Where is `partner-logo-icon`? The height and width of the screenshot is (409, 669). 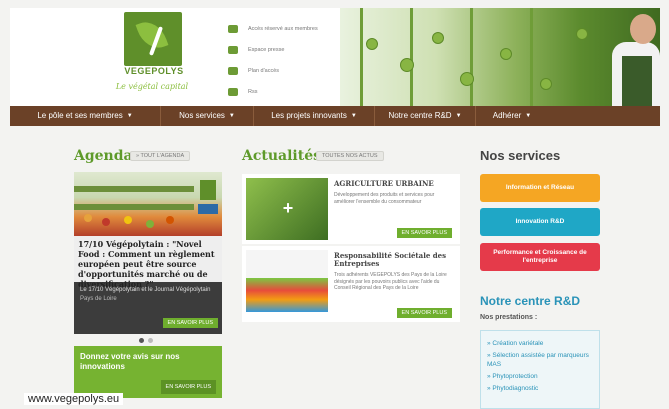
partner-logo-icon is located at coordinates (208, 209).